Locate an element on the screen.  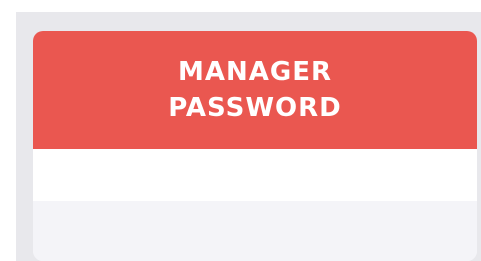
card-title: MANAGER PASSWORD is located at coordinates (255, 90).